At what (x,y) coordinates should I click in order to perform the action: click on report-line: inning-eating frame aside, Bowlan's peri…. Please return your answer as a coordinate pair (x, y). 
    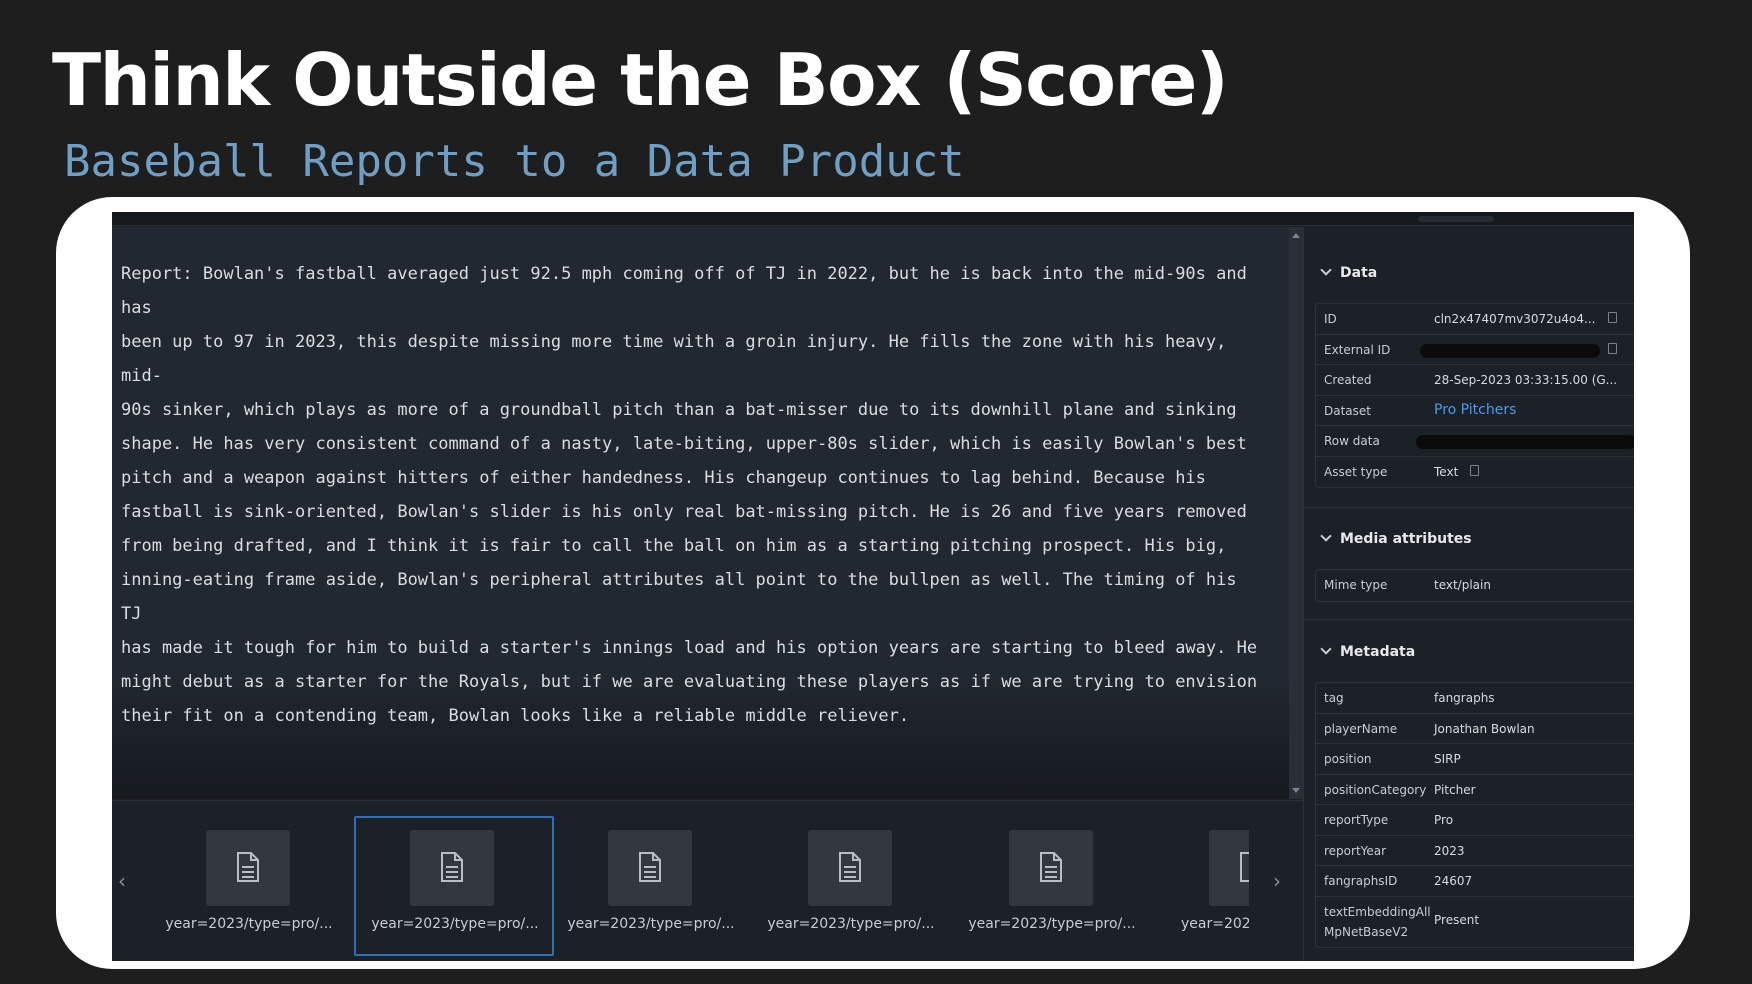
    Looking at the image, I should click on (679, 597).